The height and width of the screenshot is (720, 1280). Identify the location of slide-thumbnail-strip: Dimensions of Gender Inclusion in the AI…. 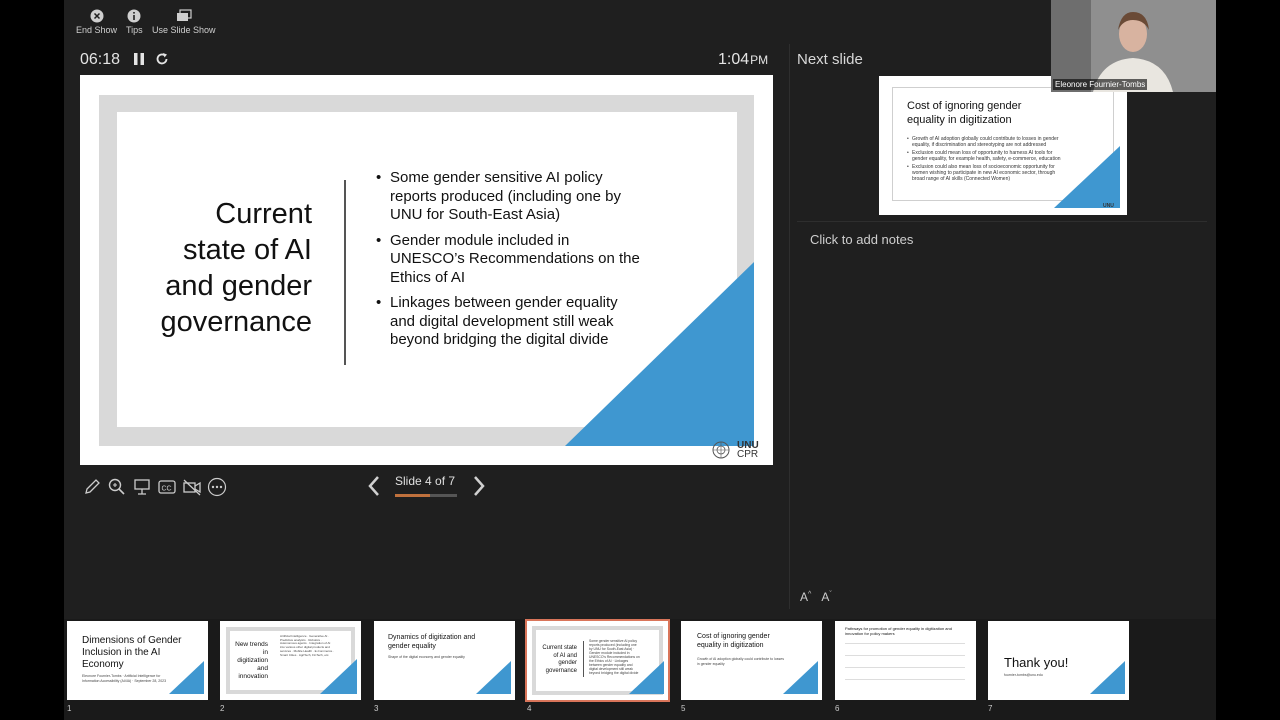
(640, 669).